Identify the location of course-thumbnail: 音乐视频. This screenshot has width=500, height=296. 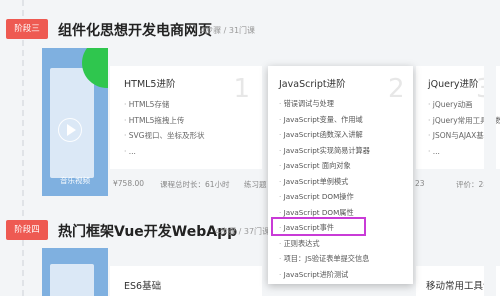
(75, 122).